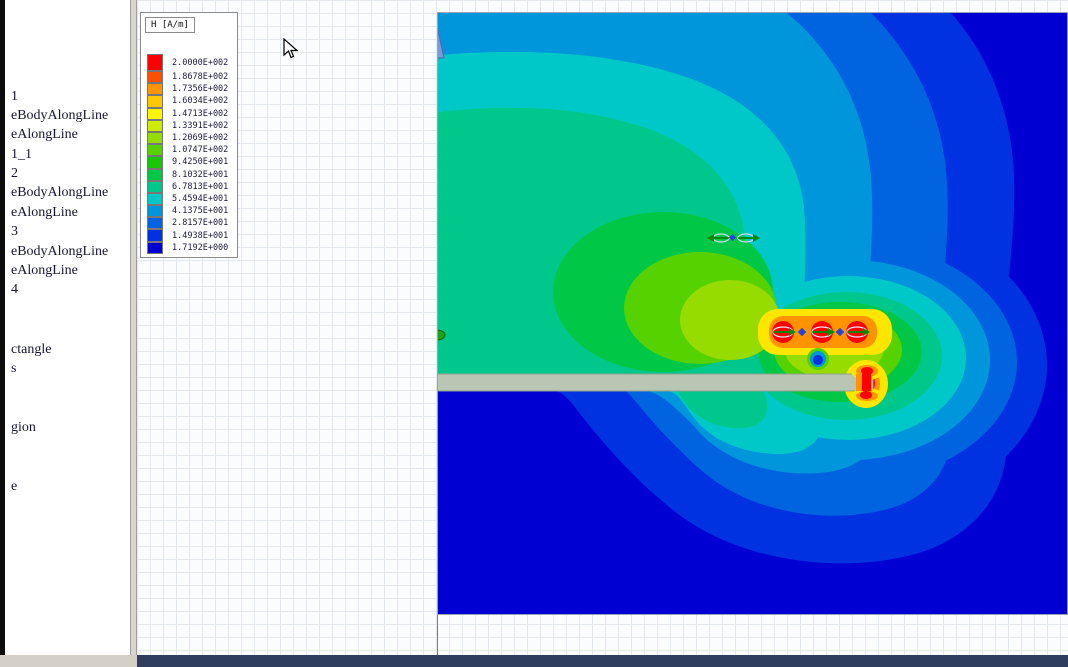 The image size is (1068, 667). What do you see at coordinates (13, 368) in the screenshot?
I see `tree-item: s` at bounding box center [13, 368].